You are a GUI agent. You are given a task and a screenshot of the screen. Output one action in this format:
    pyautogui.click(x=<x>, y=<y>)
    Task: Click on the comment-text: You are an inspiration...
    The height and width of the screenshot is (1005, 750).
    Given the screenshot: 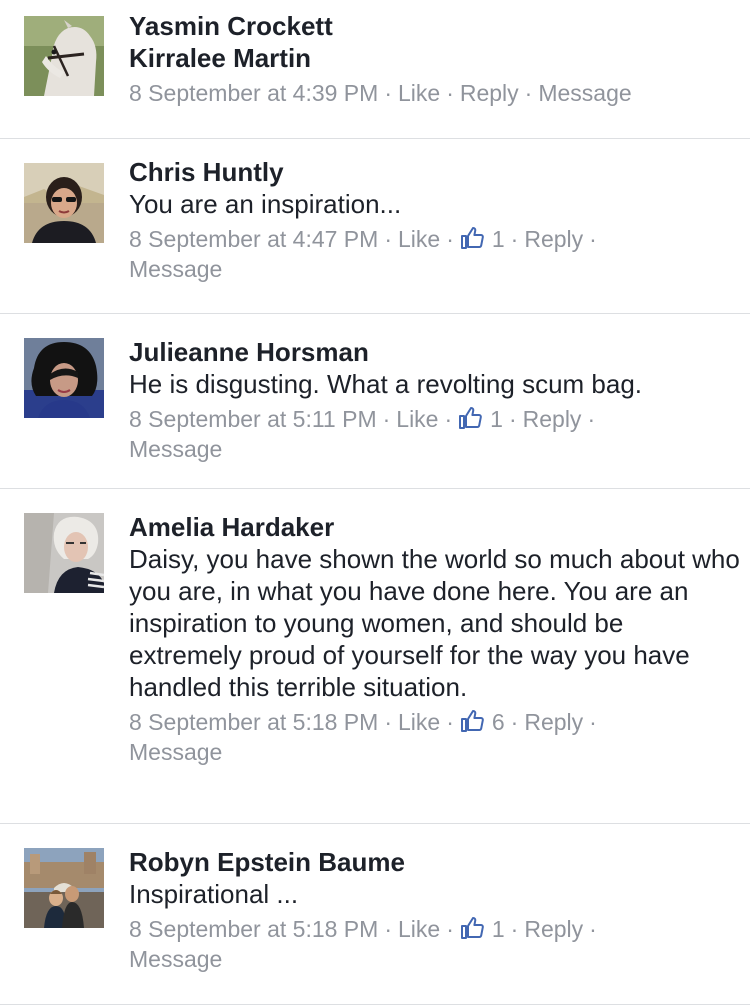 What is the action you would take?
    pyautogui.click(x=265, y=204)
    